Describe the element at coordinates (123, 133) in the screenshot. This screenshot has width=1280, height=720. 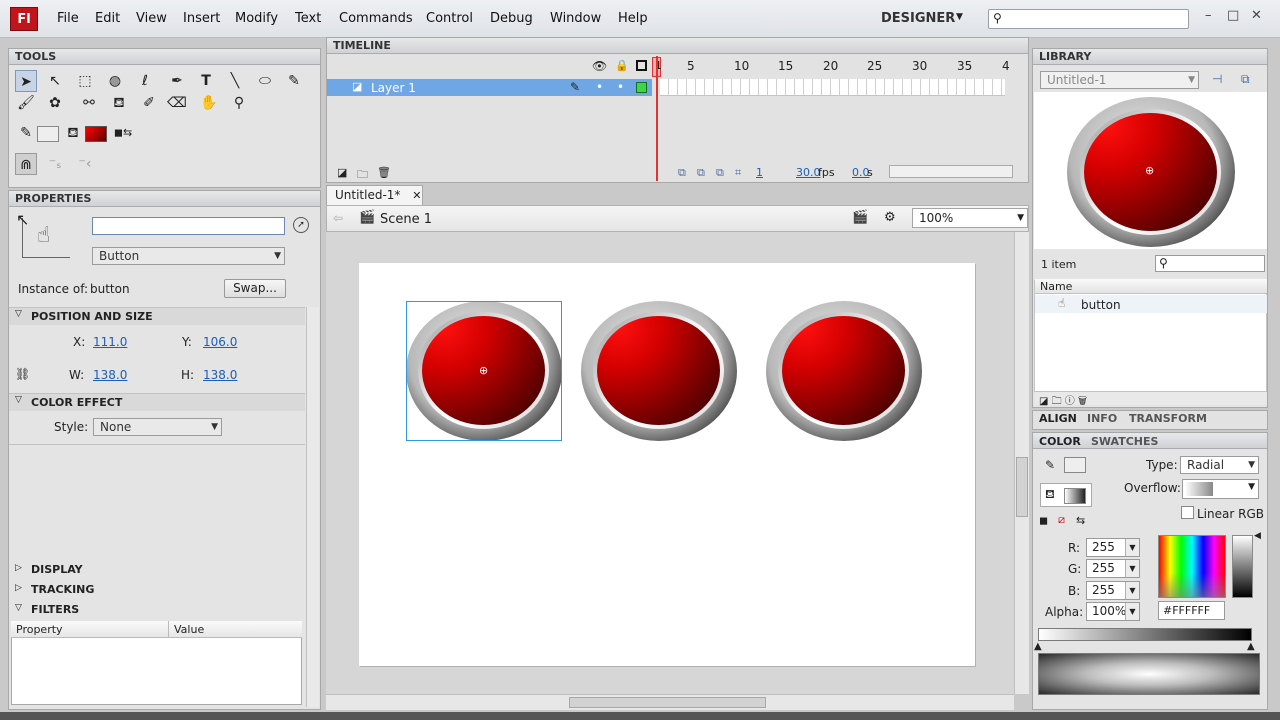
I see `black-white-swap-icon: ◼⇆` at that location.